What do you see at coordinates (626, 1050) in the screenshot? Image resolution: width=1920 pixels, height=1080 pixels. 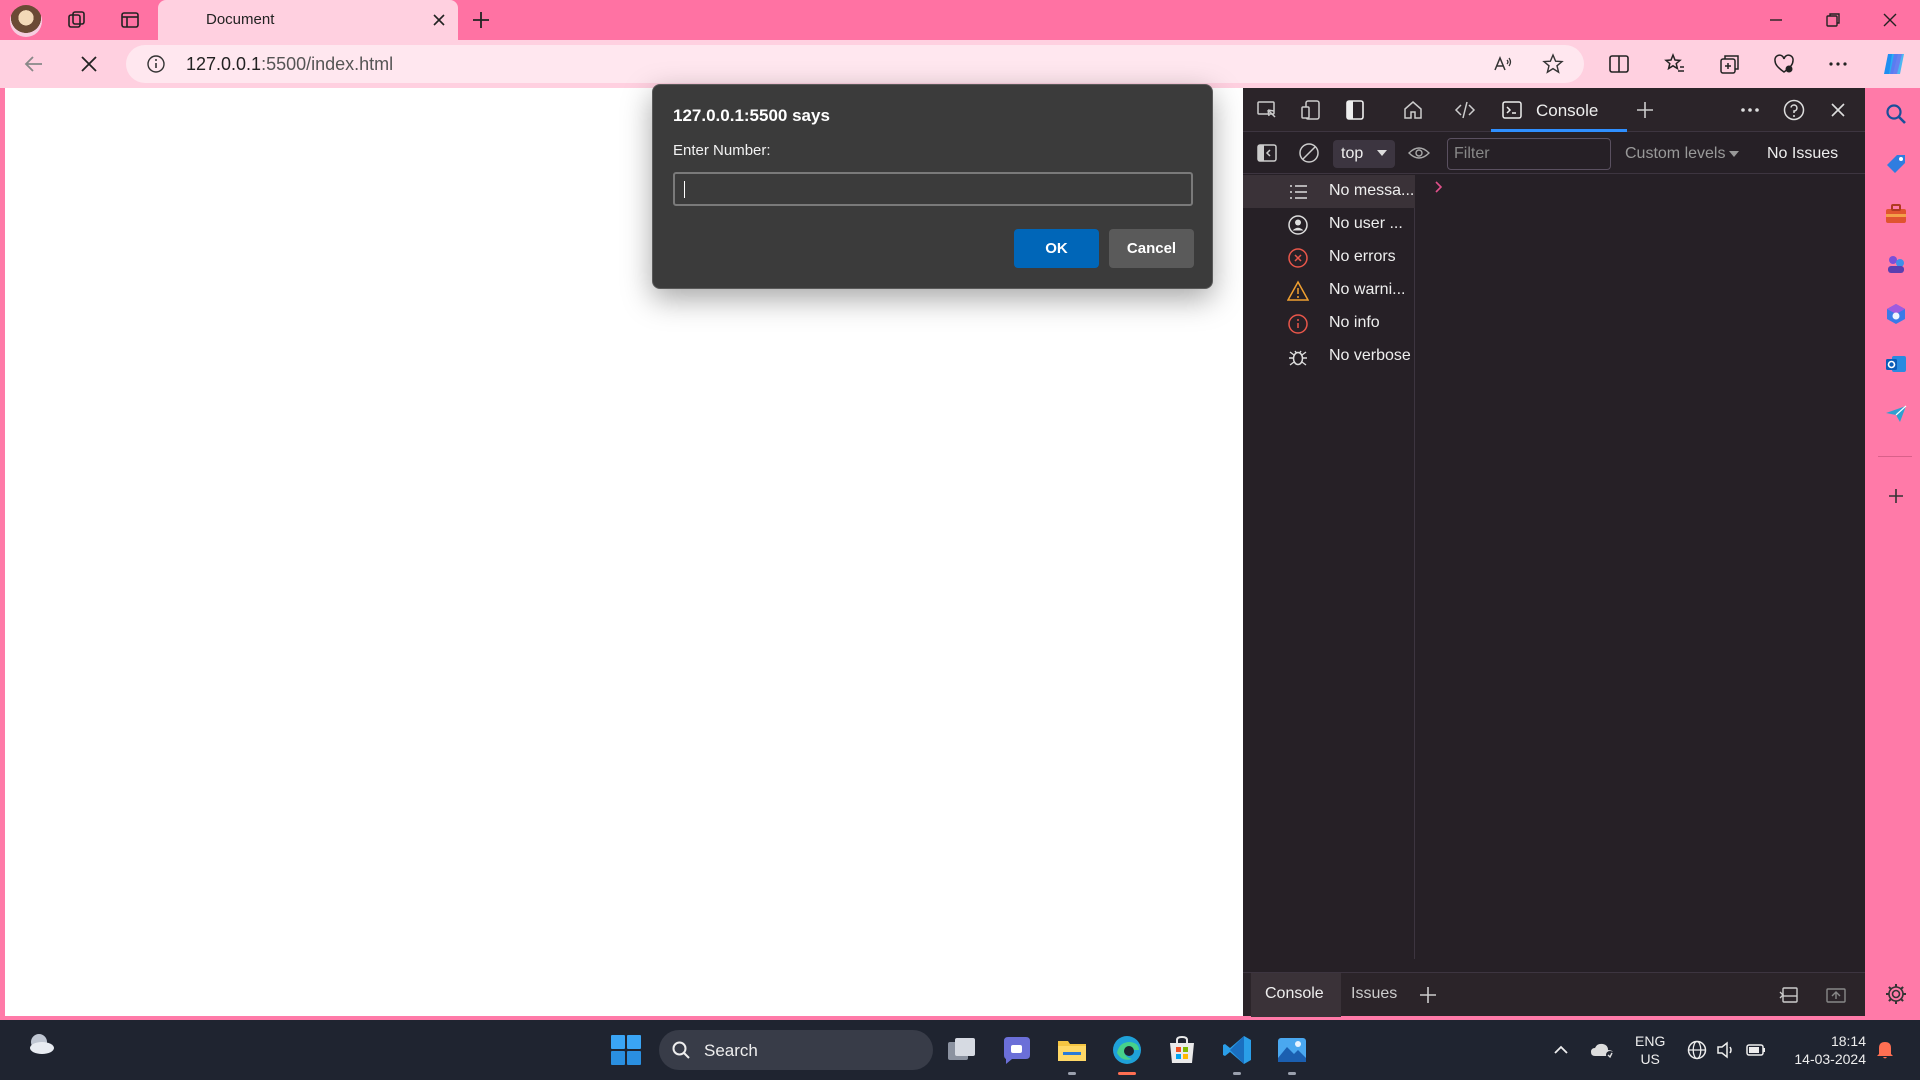 I see `windows-start-icon` at bounding box center [626, 1050].